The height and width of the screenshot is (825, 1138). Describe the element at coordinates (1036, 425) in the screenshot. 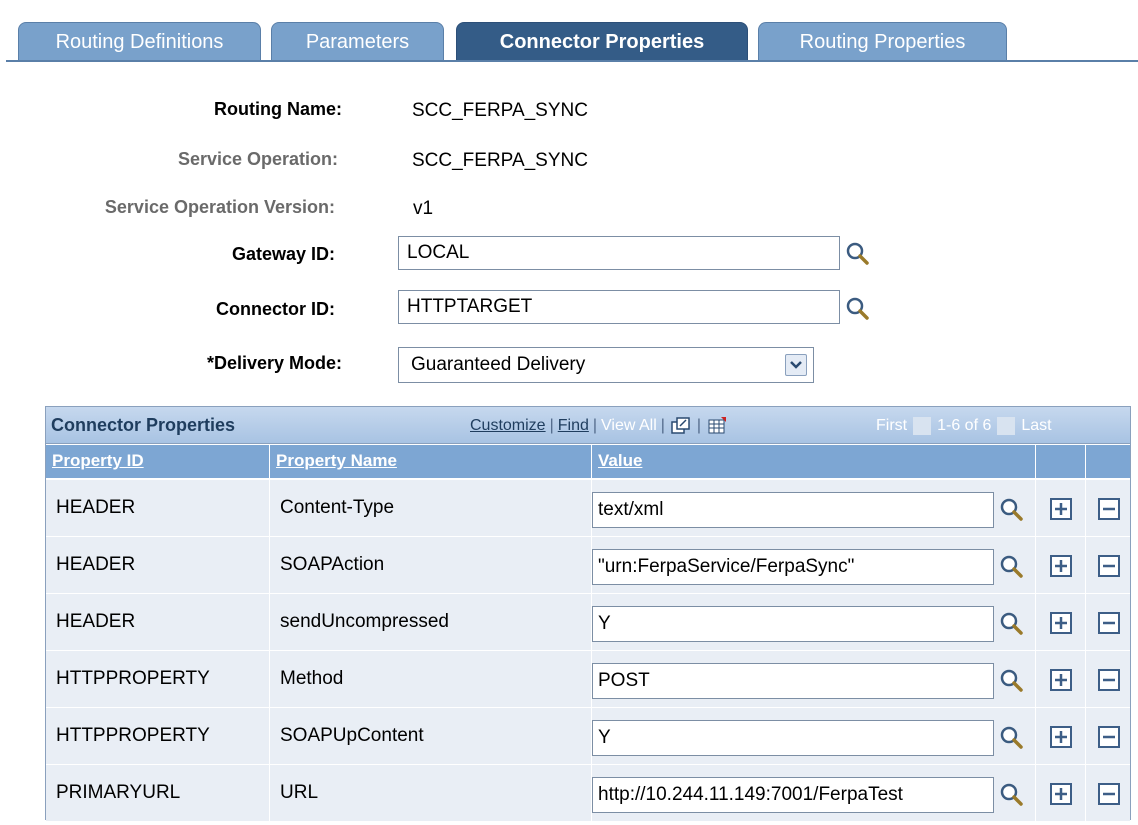

I see `last-label: Last` at that location.